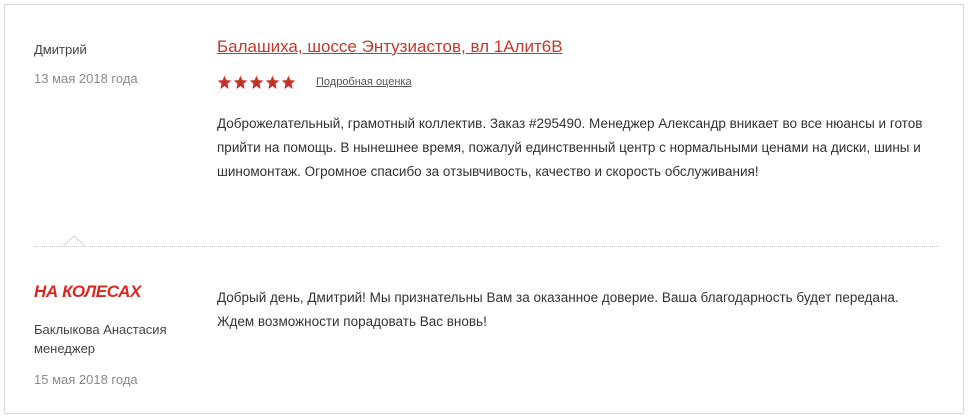  Describe the element at coordinates (390, 46) in the screenshot. I see `store-location-link: Балашиха, шоссе Энтузиастов, вл 1Алит6В` at that location.